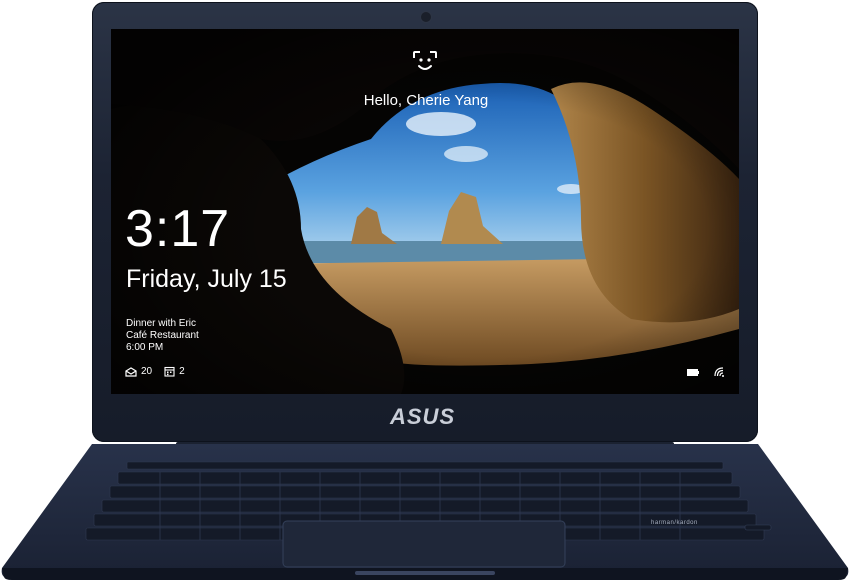 The width and height of the screenshot is (850, 581). I want to click on lock-screen-date: Friday, July 15, so click(206, 279).